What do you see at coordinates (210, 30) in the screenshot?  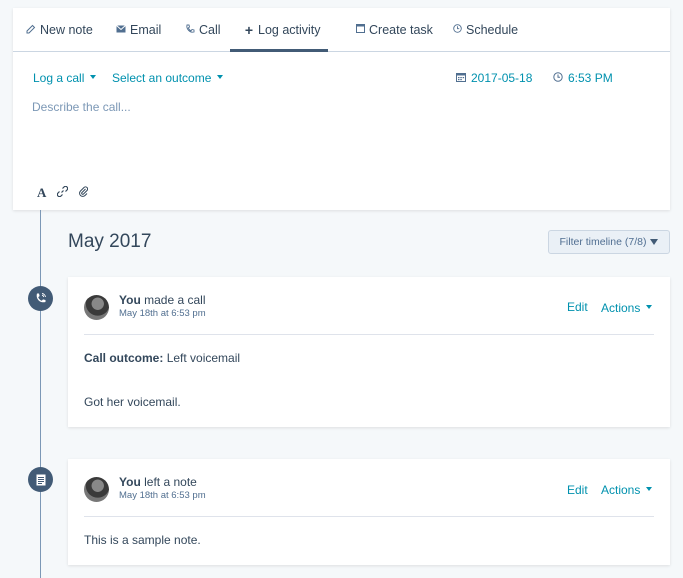 I see `tab-label: Call` at bounding box center [210, 30].